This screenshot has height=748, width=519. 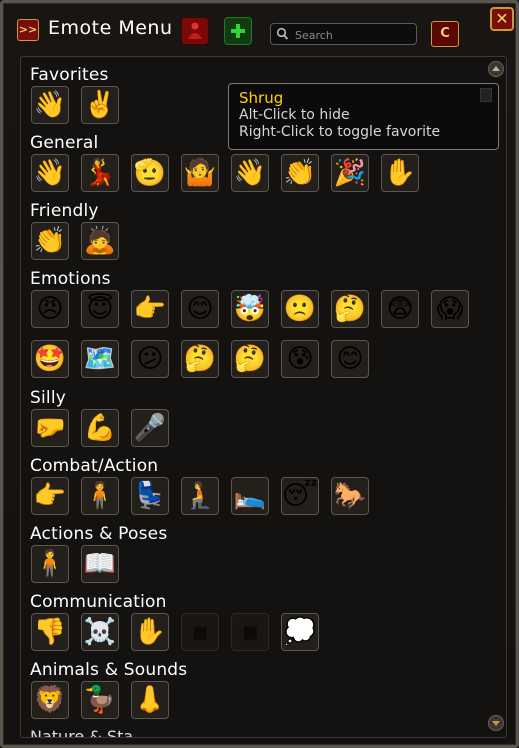 I want to click on confused-face-emote-button: 😕, so click(x=150, y=359).